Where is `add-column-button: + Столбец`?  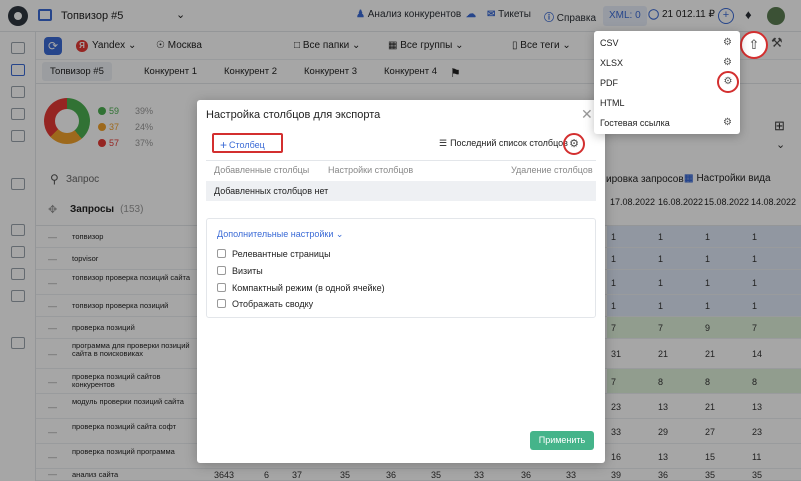
add-column-button: + Столбец is located at coordinates (247, 143).